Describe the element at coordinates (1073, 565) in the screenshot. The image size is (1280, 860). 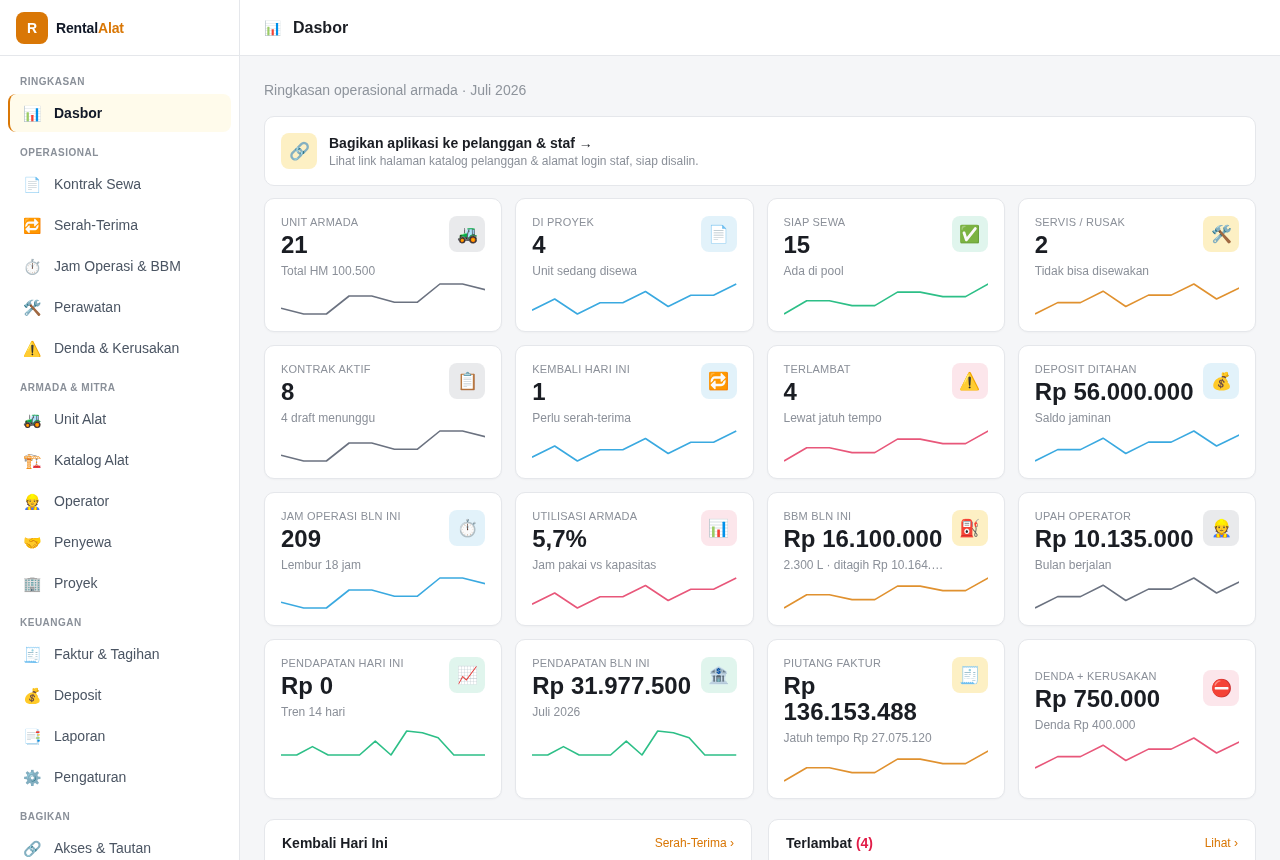
I see `stat-note: Bulan berjalan` at that location.